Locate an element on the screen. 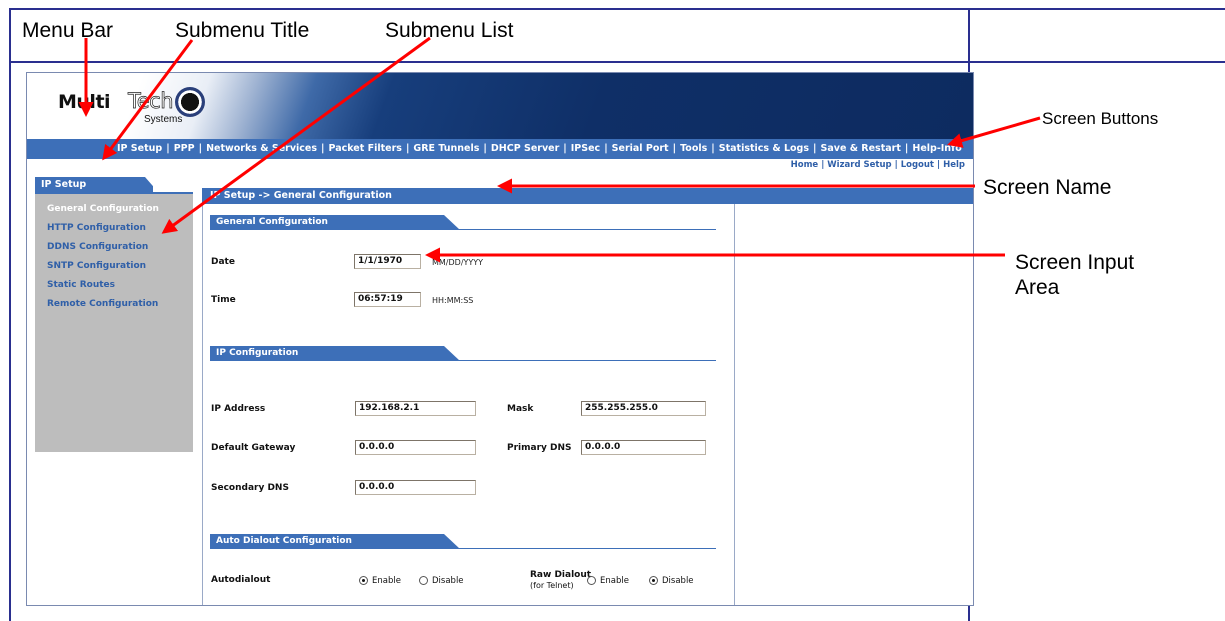 The height and width of the screenshot is (621, 1225). arrow-screen-buttons is located at coordinates (994, 132).